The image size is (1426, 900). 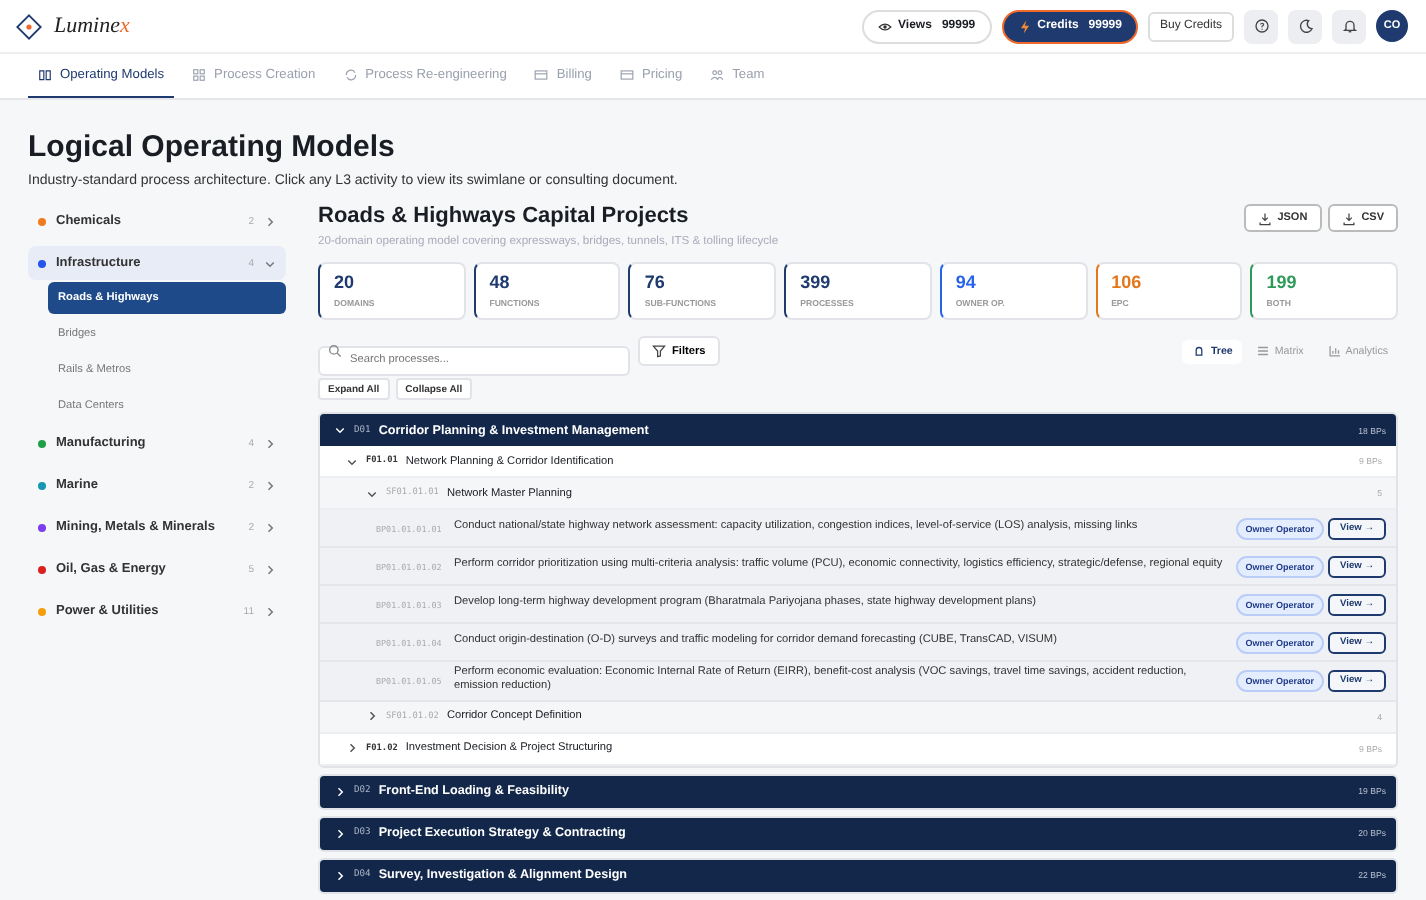 I want to click on help-button, so click(x=1261, y=26).